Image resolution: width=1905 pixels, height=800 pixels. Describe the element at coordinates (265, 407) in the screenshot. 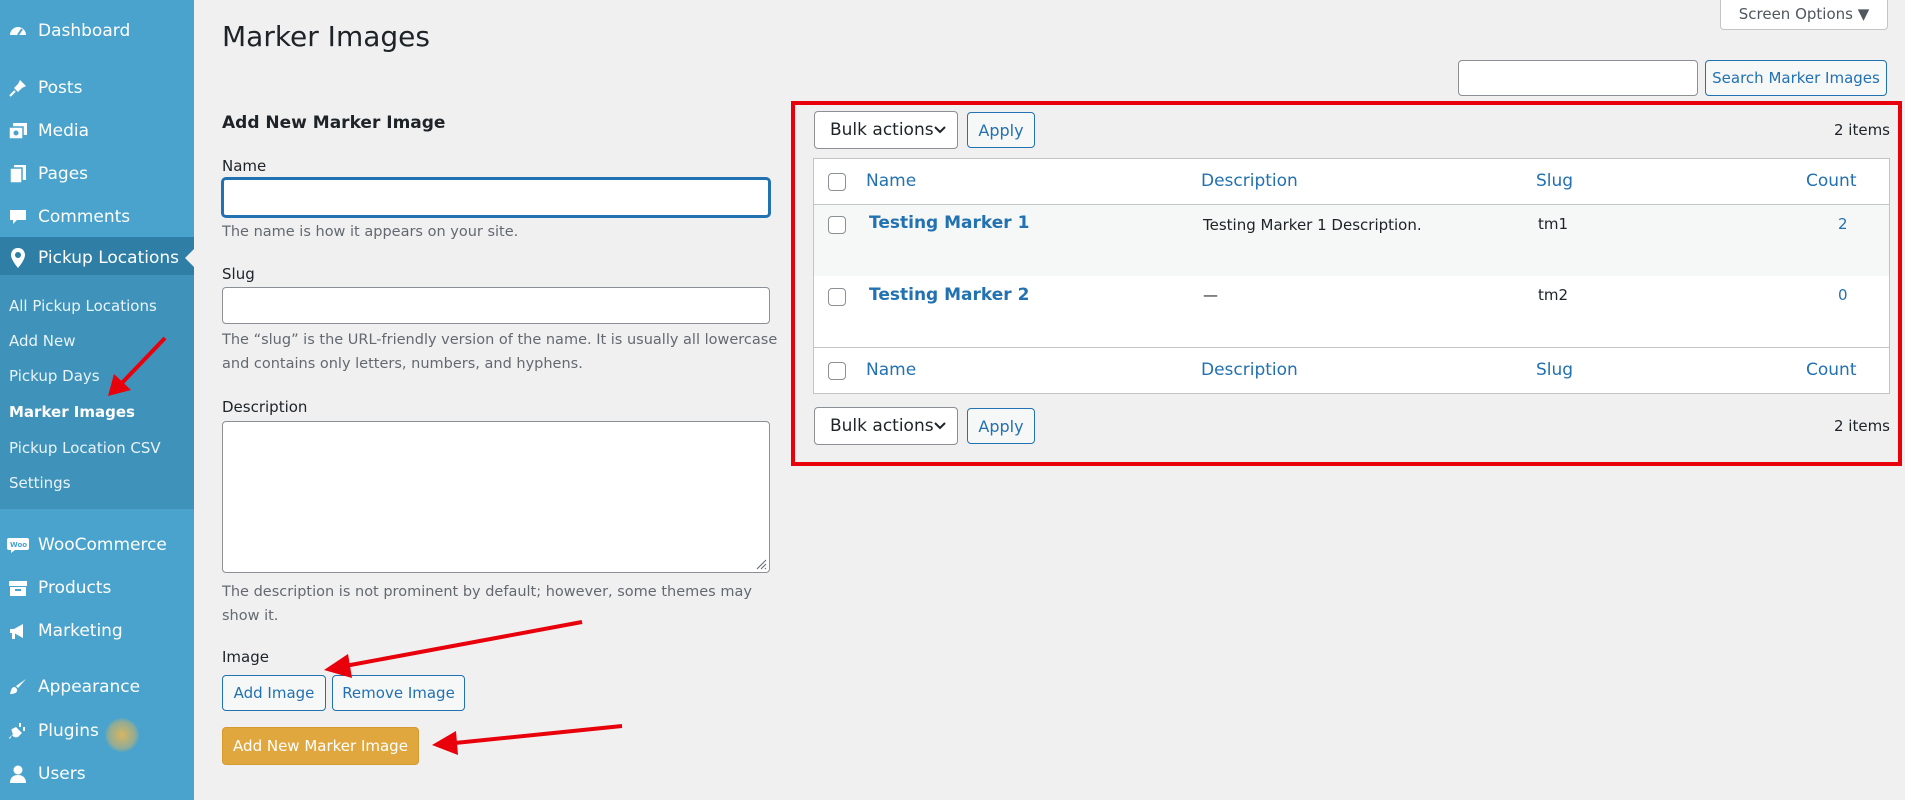

I see `description-label: Description` at that location.